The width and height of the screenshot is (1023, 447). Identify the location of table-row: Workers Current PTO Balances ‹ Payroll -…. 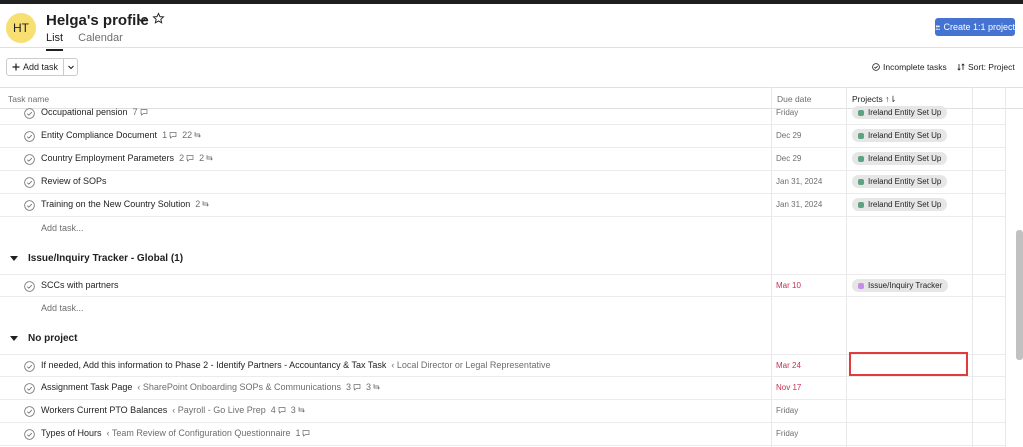
(502, 411).